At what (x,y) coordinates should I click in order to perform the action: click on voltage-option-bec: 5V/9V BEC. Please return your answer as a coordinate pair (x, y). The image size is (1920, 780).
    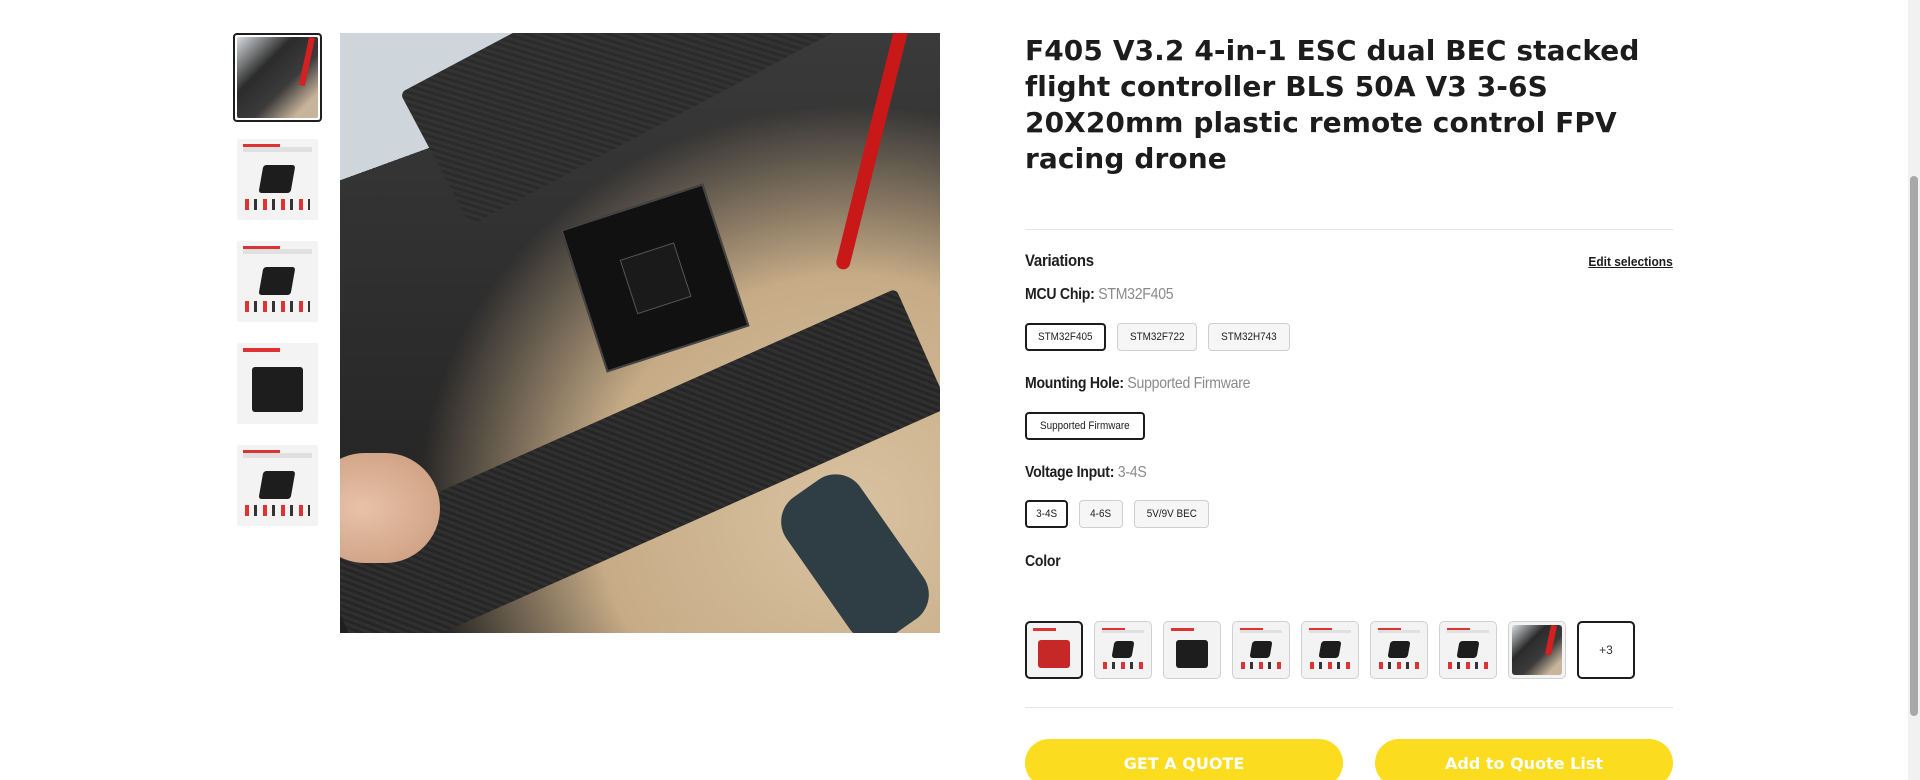
    Looking at the image, I should click on (1171, 514).